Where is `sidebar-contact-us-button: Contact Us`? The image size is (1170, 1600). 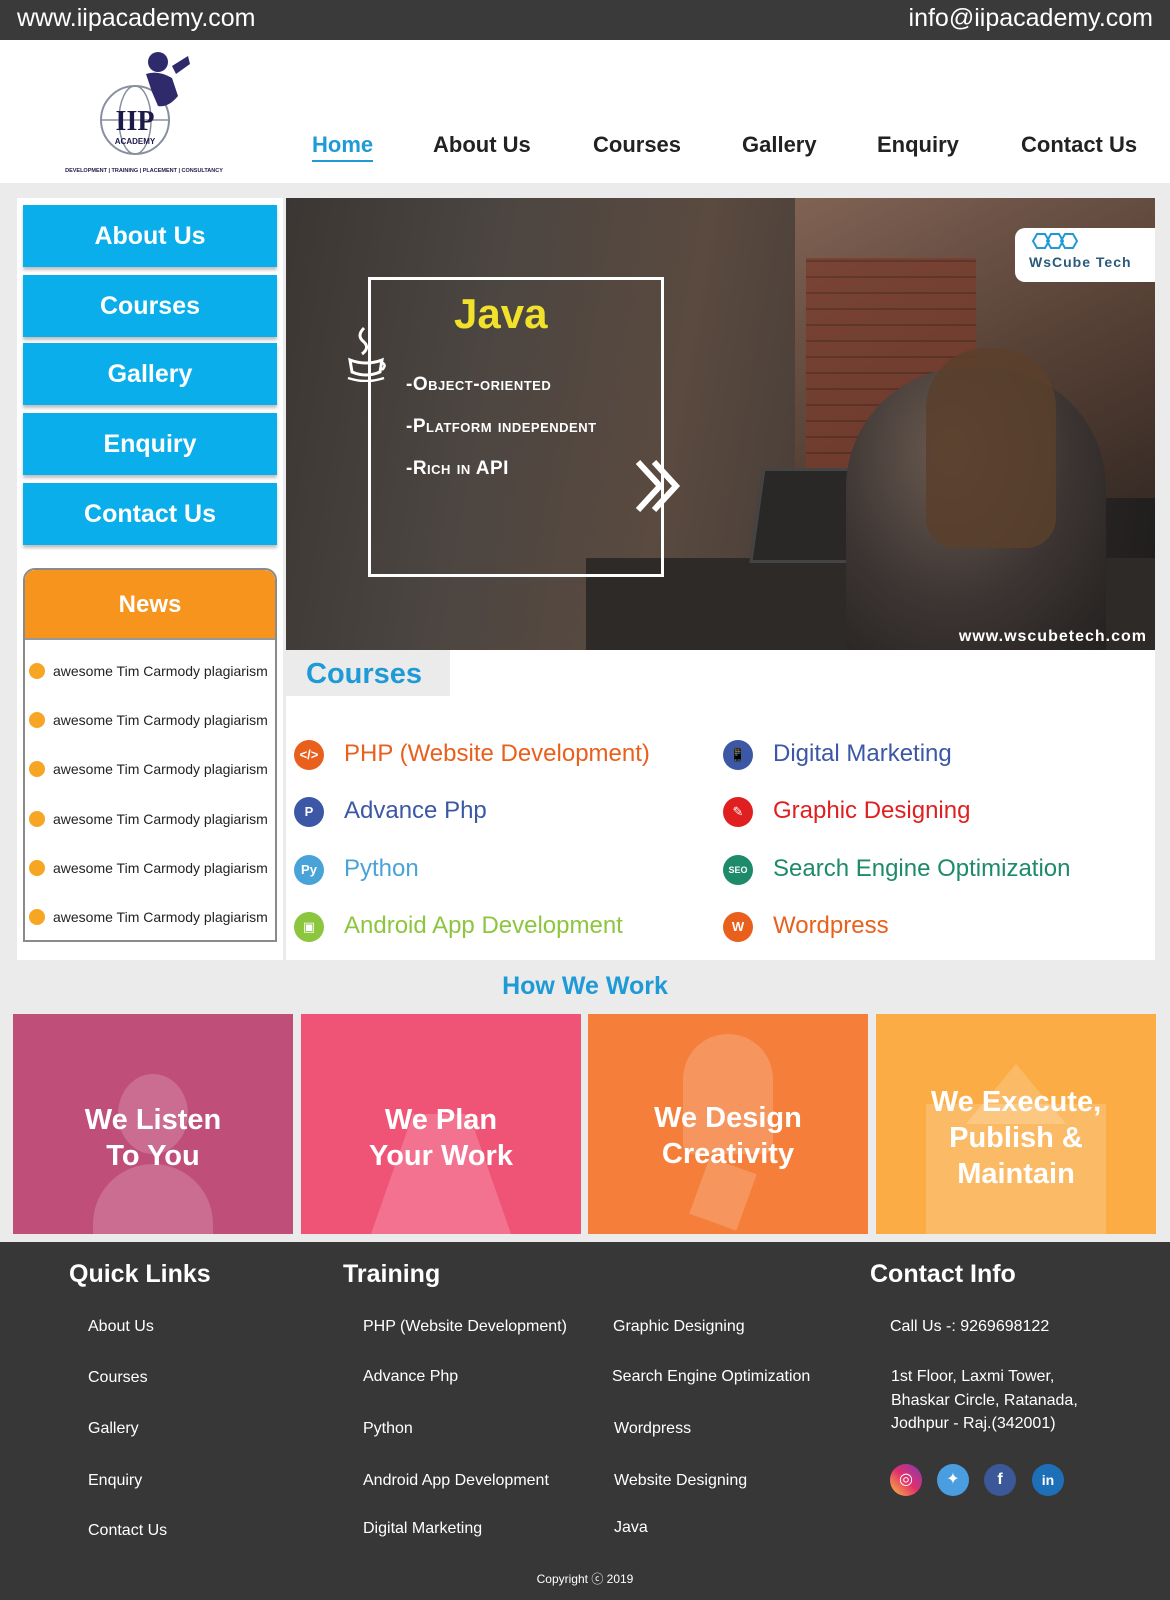 sidebar-contact-us-button: Contact Us is located at coordinates (150, 514).